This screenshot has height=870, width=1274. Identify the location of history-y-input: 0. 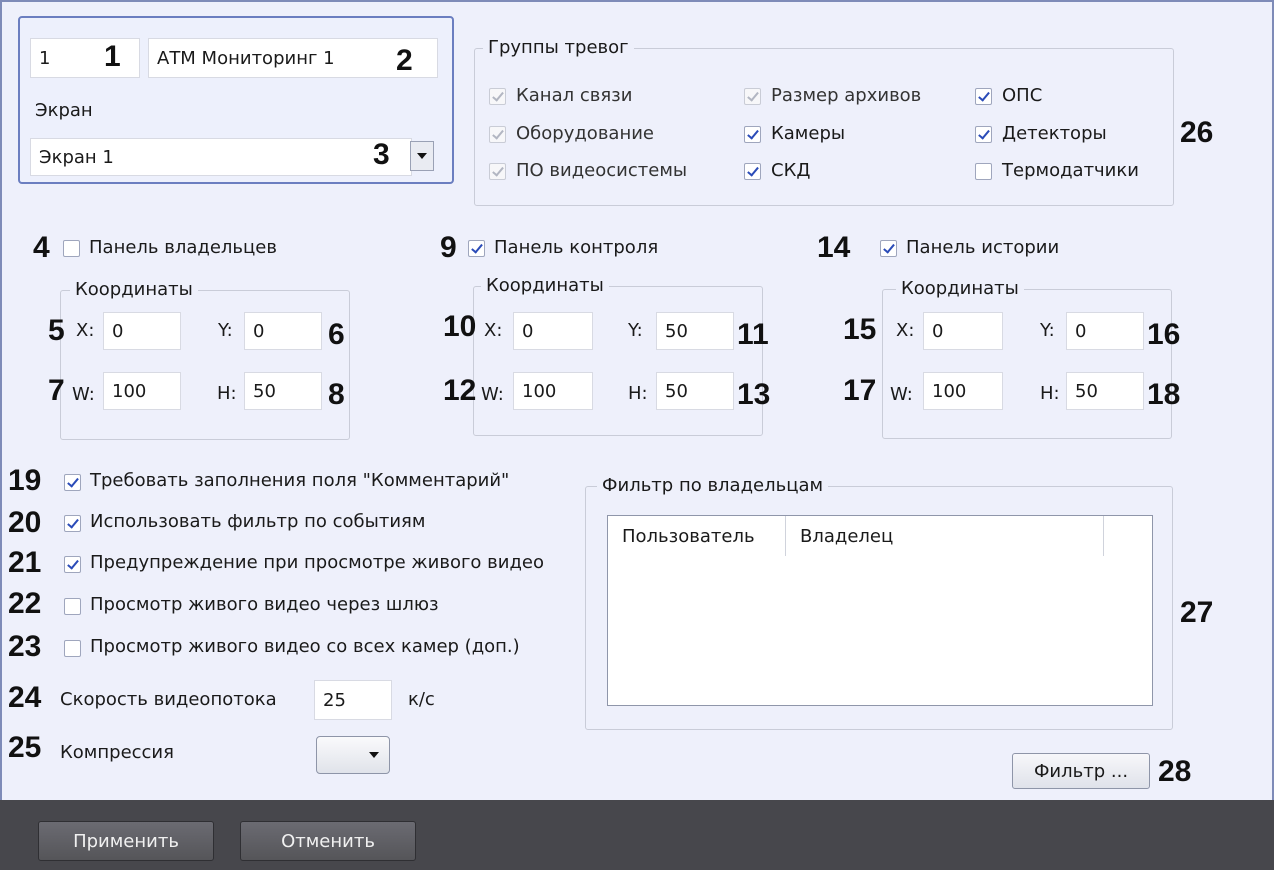
(1105, 331).